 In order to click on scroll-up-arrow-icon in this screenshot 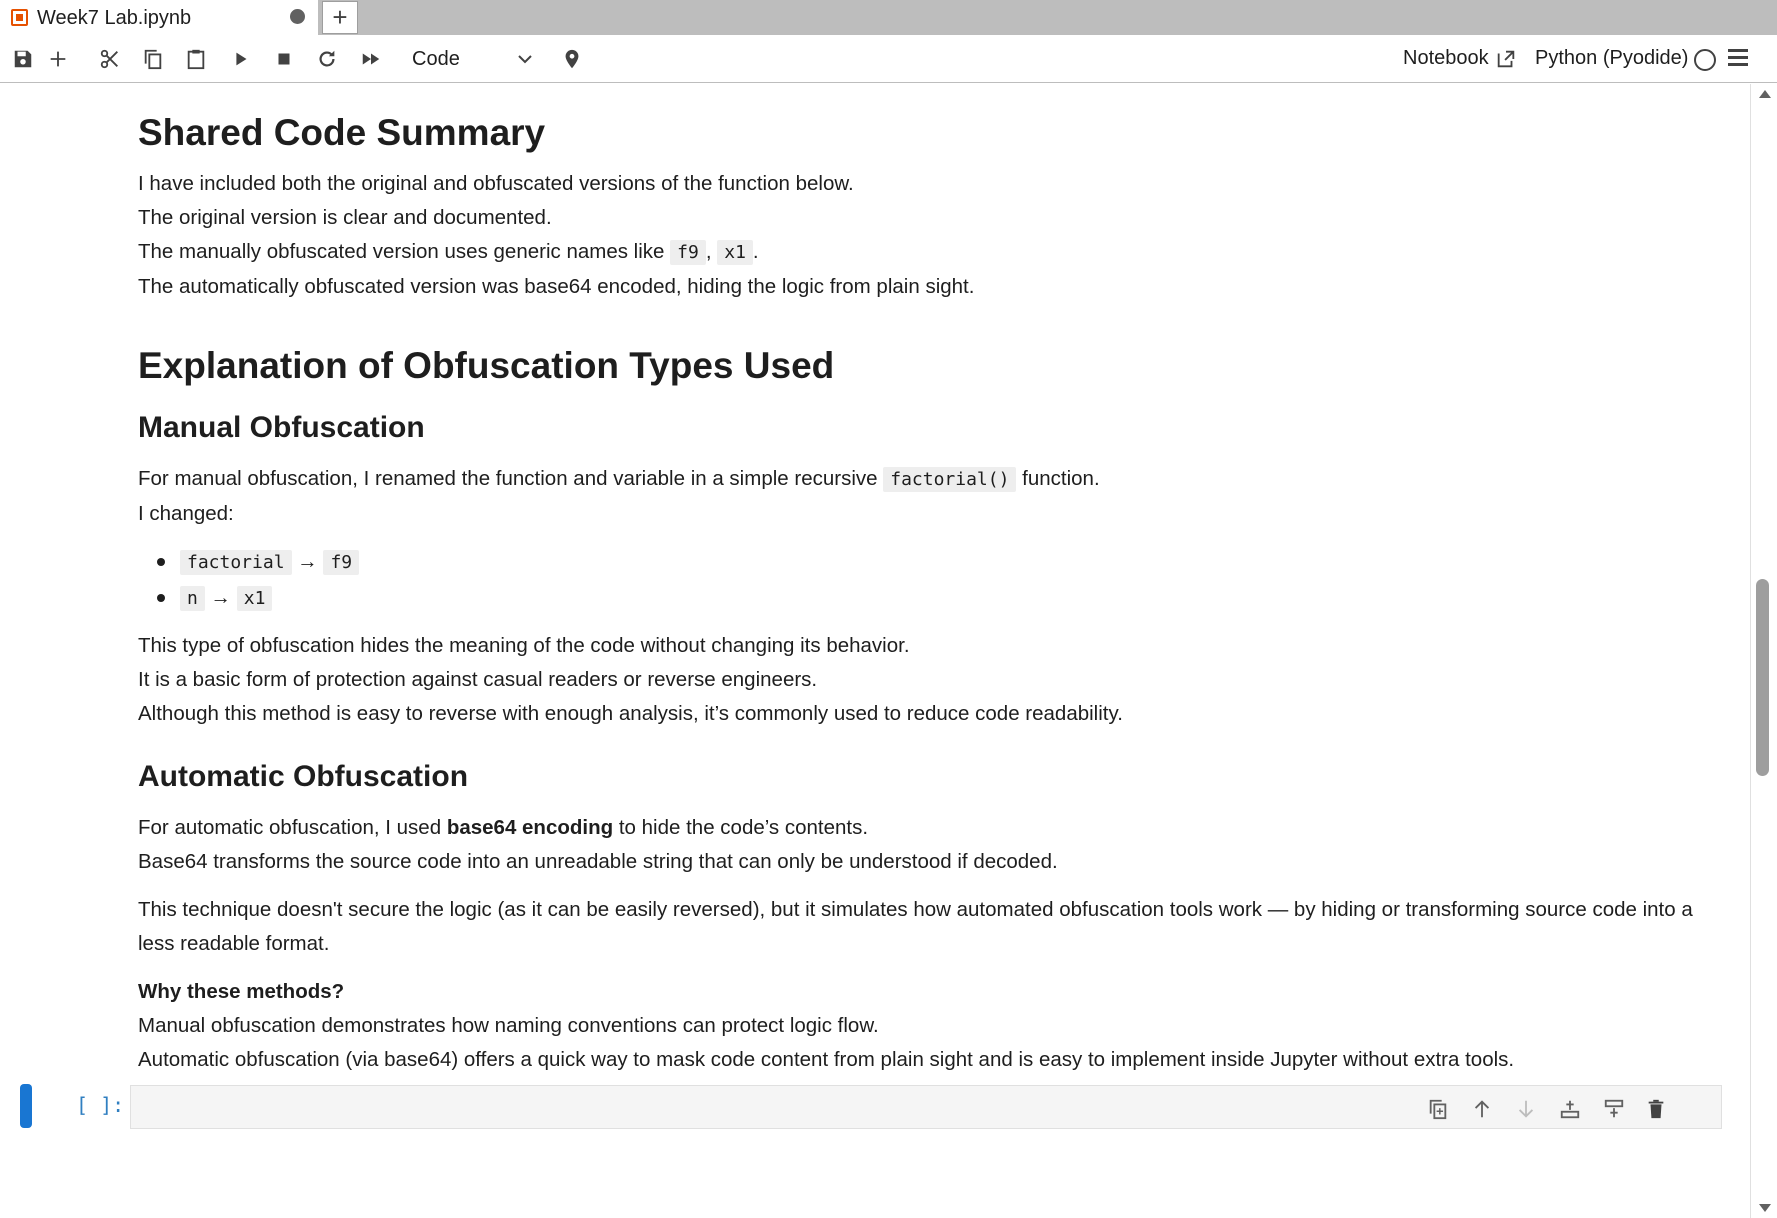, I will do `click(1765, 94)`.